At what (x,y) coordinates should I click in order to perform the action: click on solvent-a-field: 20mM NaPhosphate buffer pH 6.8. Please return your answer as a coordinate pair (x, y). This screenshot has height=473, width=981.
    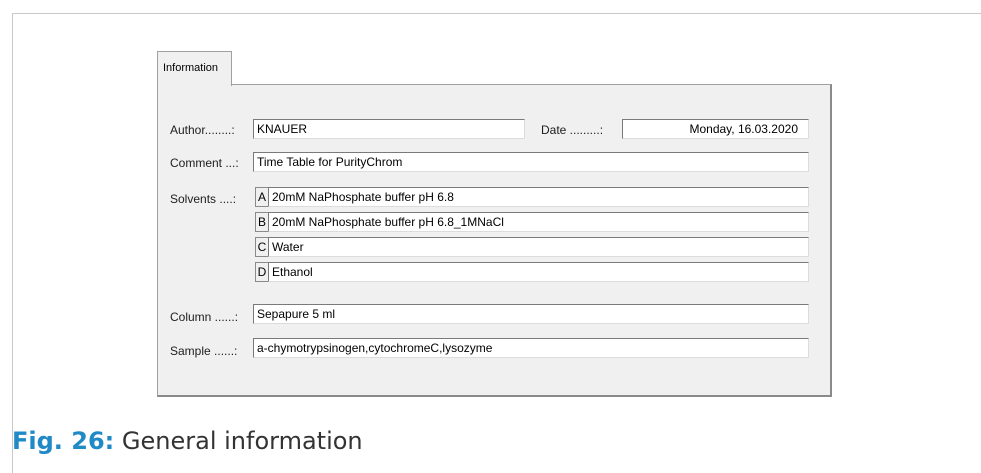
    Looking at the image, I should click on (538, 197).